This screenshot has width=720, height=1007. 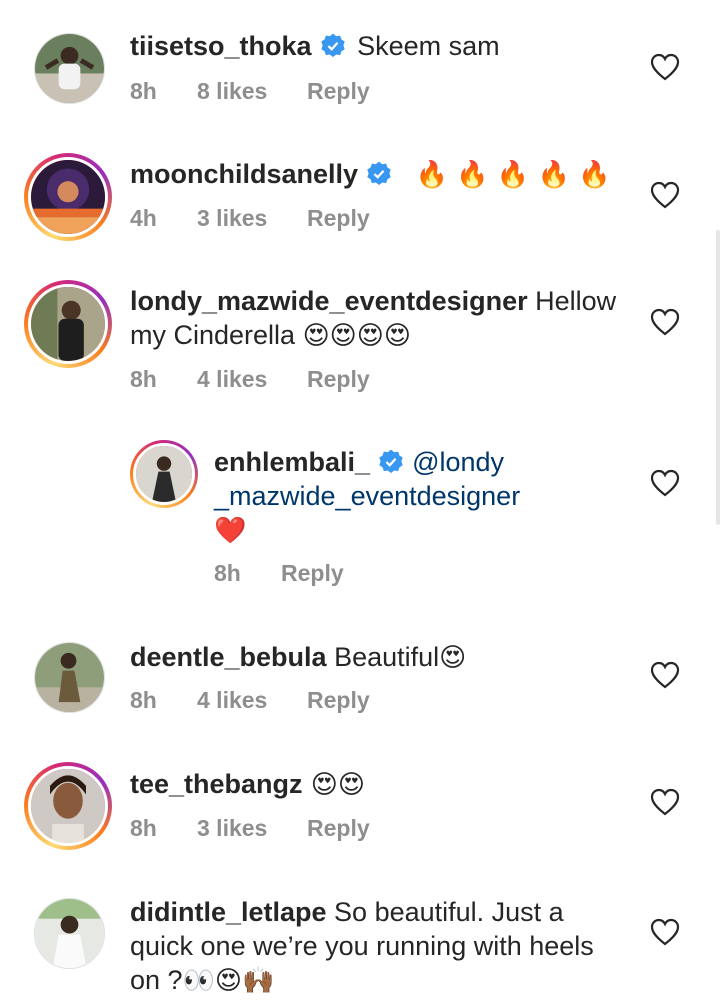 What do you see at coordinates (572, 301) in the screenshot?
I see `comment-body: Hellow` at bounding box center [572, 301].